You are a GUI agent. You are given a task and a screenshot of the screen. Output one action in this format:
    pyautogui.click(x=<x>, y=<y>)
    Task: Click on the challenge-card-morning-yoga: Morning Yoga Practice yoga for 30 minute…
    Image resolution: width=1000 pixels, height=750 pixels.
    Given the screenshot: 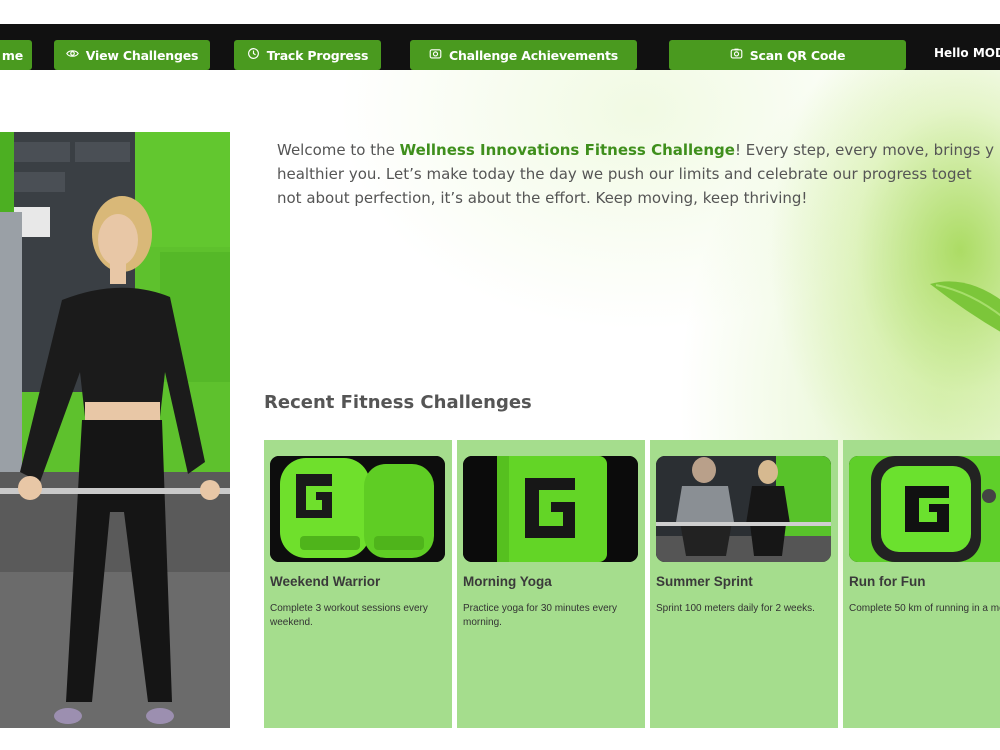 What is the action you would take?
    pyautogui.click(x=551, y=584)
    